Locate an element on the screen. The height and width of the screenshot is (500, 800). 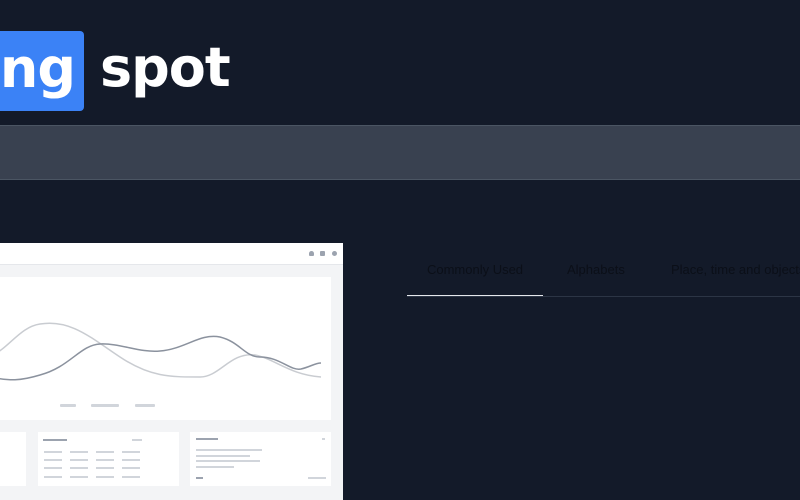
bell-icon is located at coordinates (311, 253).